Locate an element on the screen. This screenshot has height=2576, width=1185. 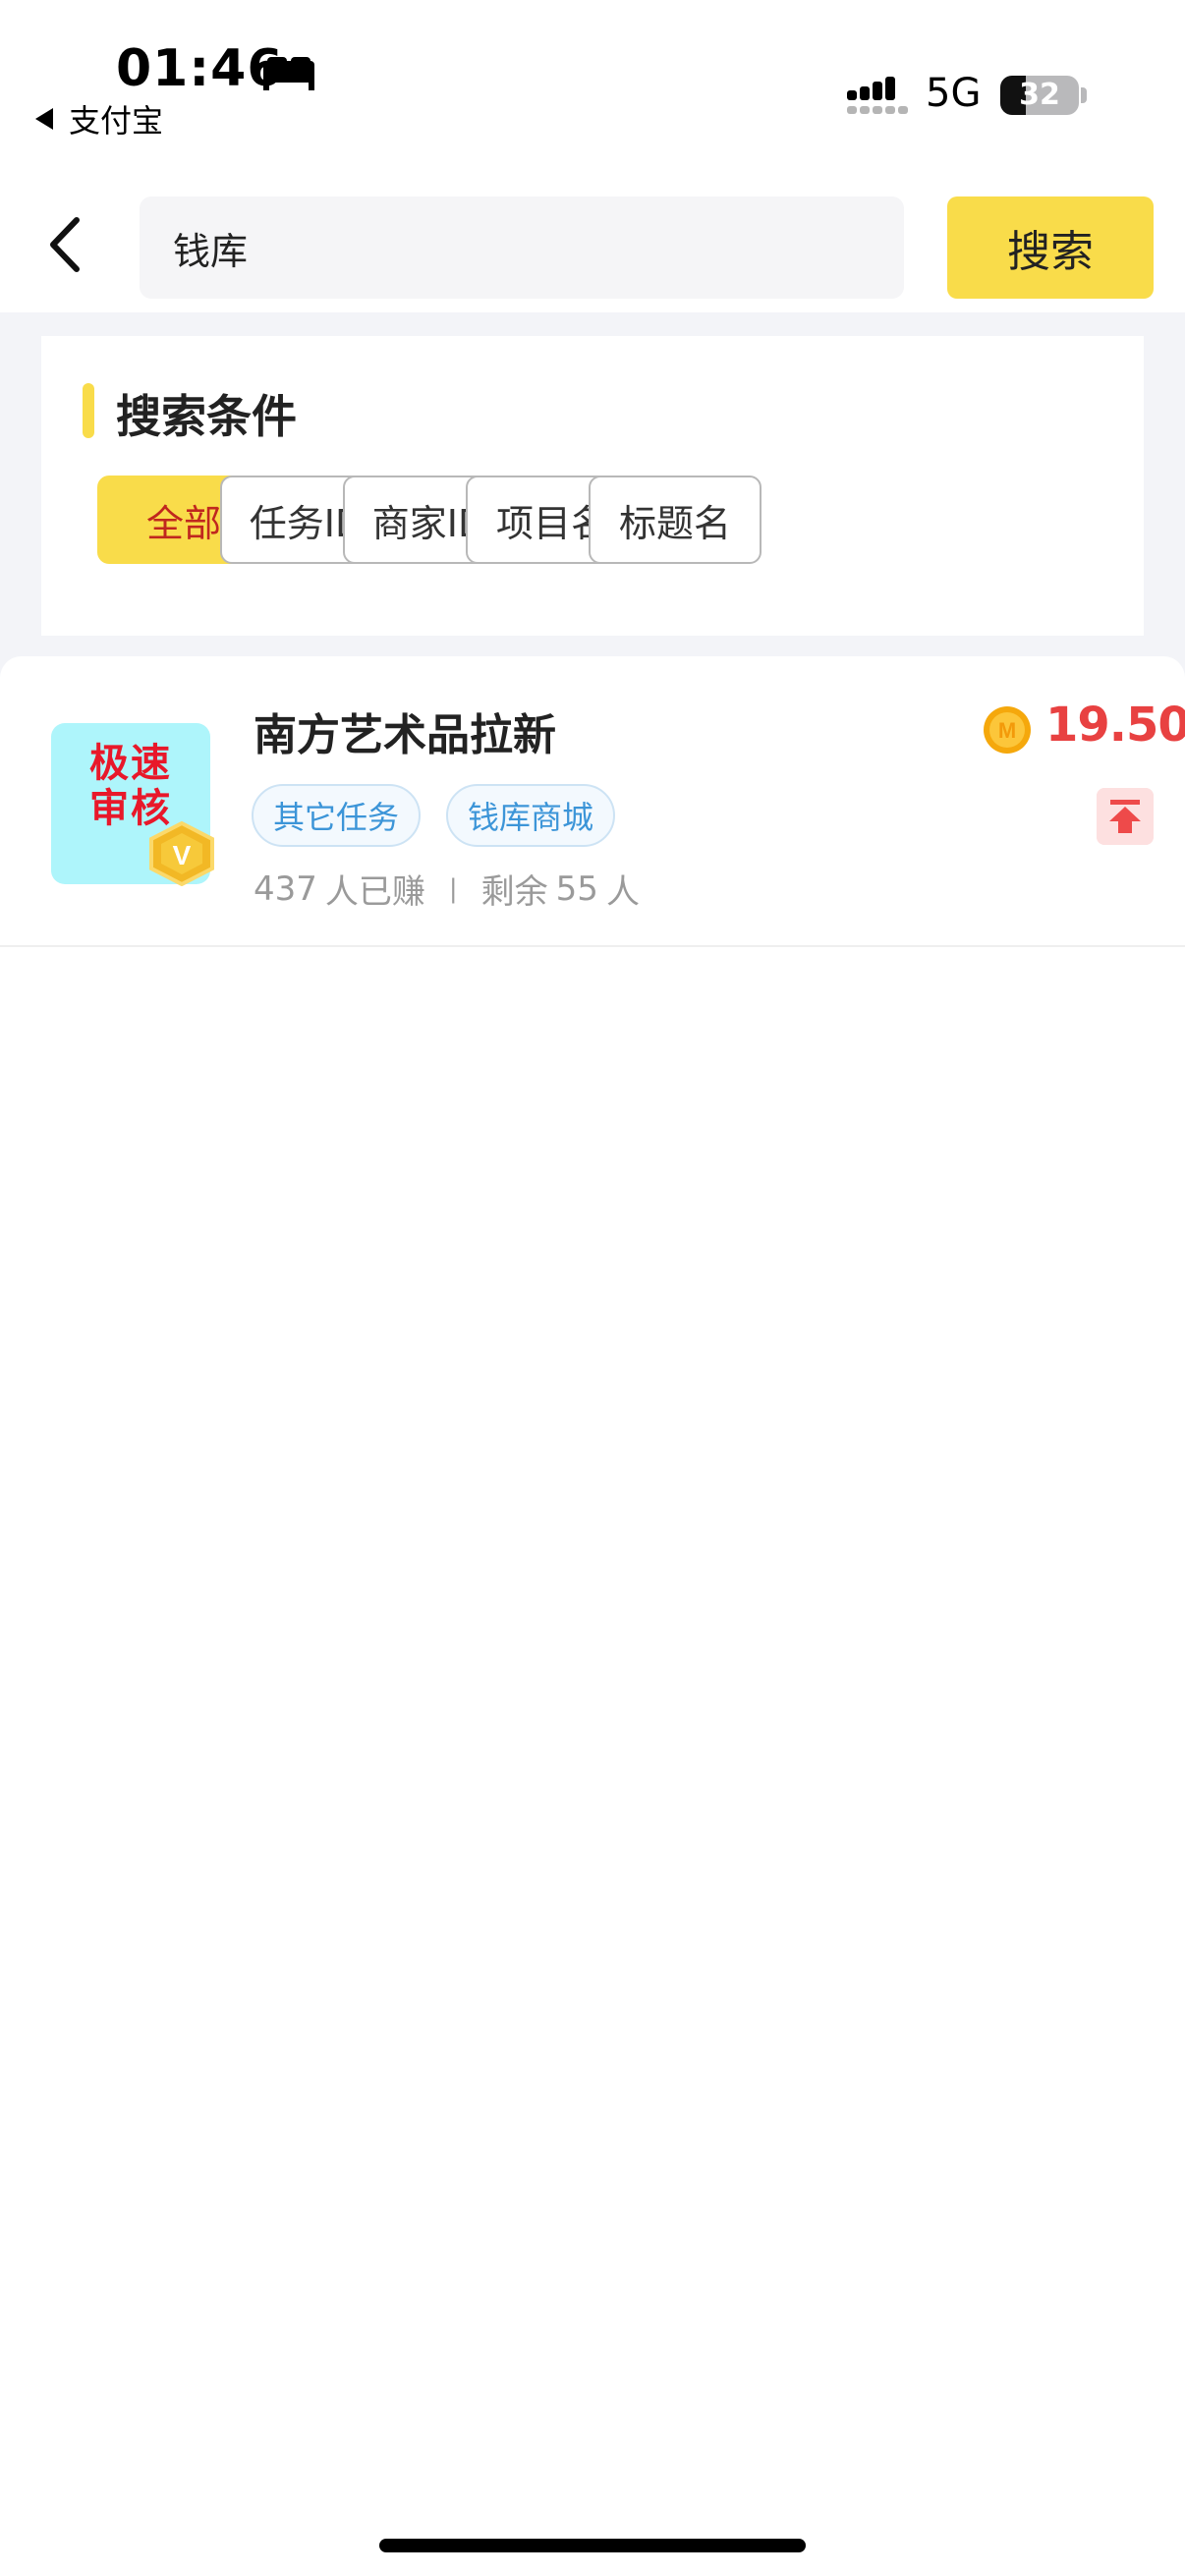
back-app-label: 支付宝 is located at coordinates (117, 121).